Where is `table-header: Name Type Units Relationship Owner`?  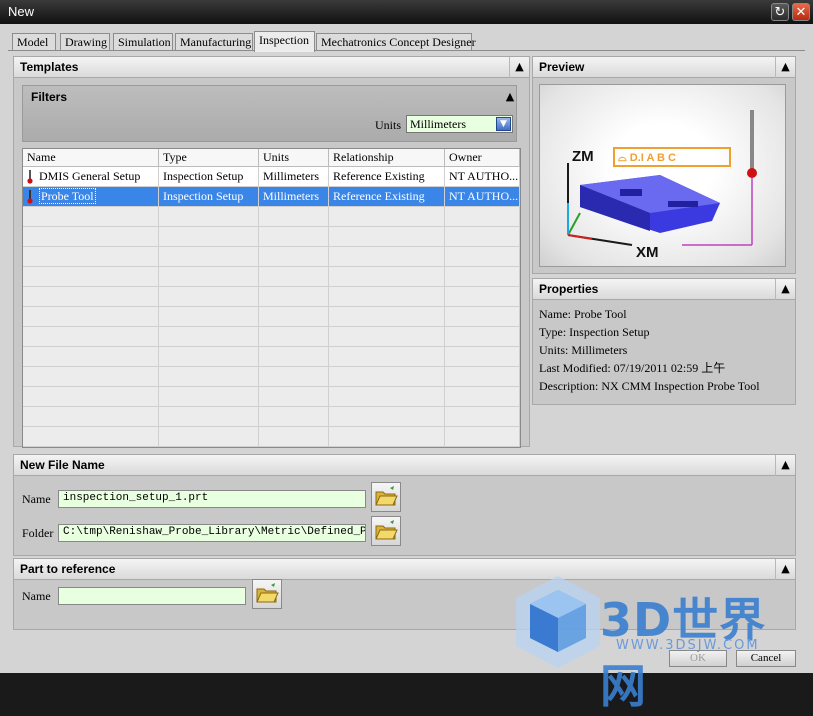
table-header: Name Type Units Relationship Owner is located at coordinates (271, 158).